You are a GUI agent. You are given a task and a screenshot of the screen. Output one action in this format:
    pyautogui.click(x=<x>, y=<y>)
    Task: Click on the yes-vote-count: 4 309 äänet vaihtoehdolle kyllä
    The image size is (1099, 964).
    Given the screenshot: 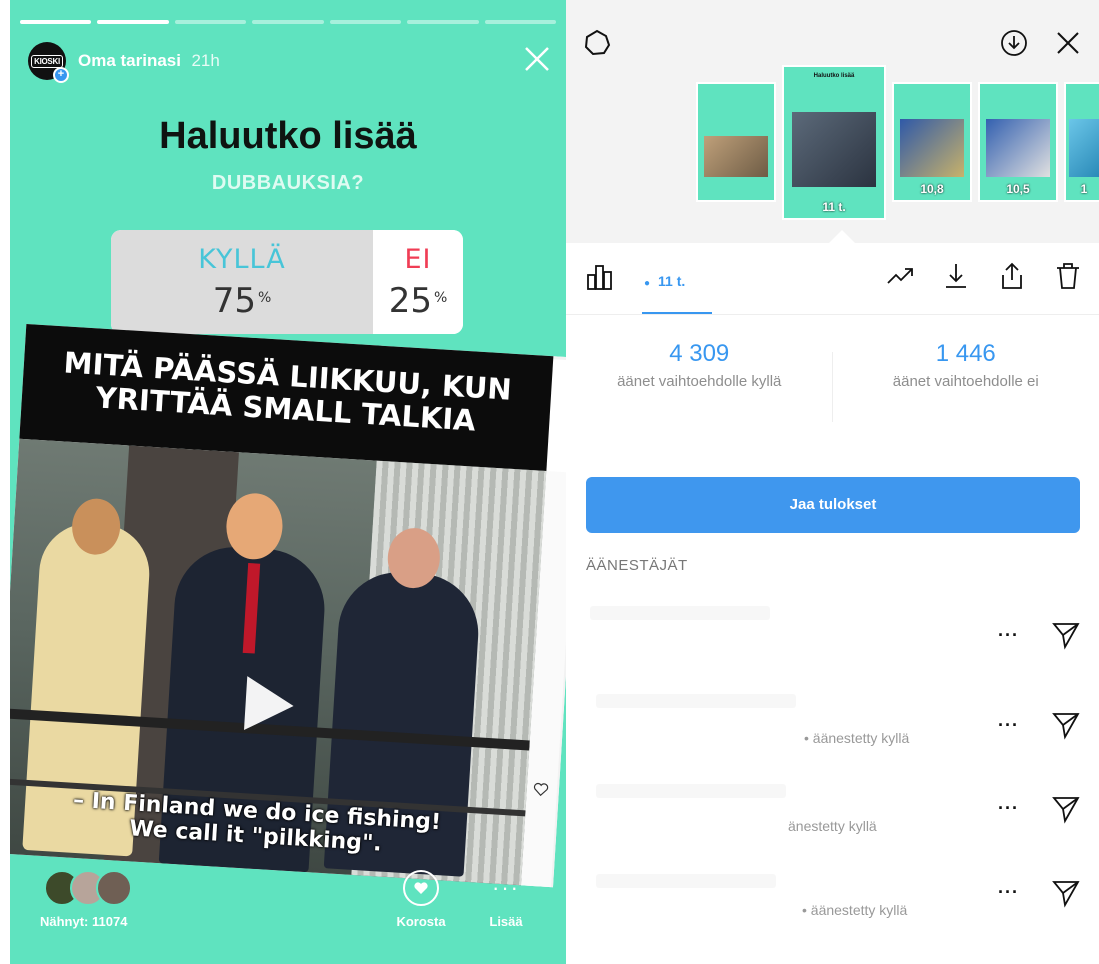 What is the action you would take?
    pyautogui.click(x=699, y=390)
    